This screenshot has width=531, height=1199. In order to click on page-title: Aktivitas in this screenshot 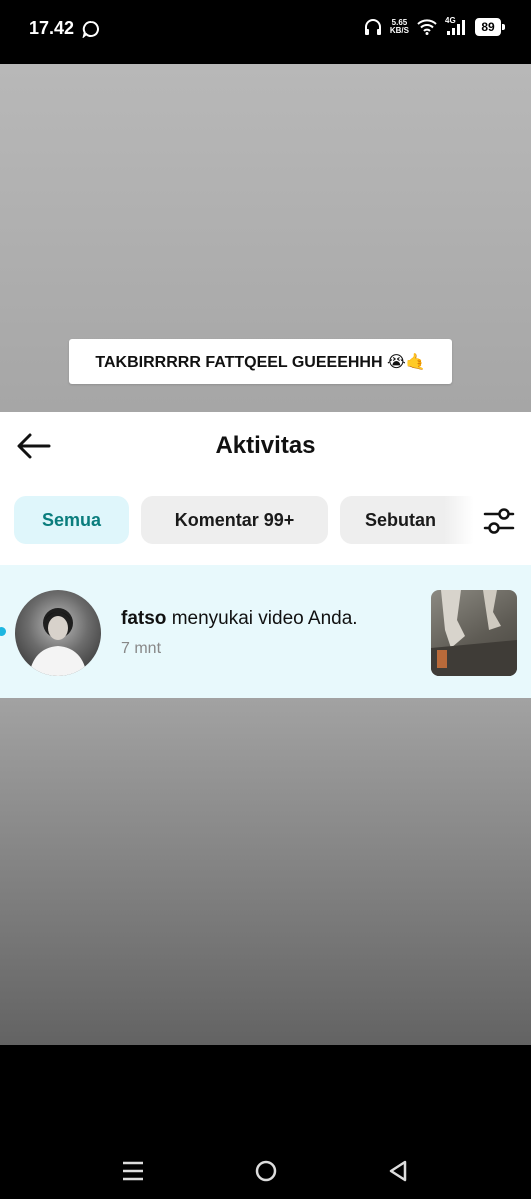, I will do `click(265, 445)`.